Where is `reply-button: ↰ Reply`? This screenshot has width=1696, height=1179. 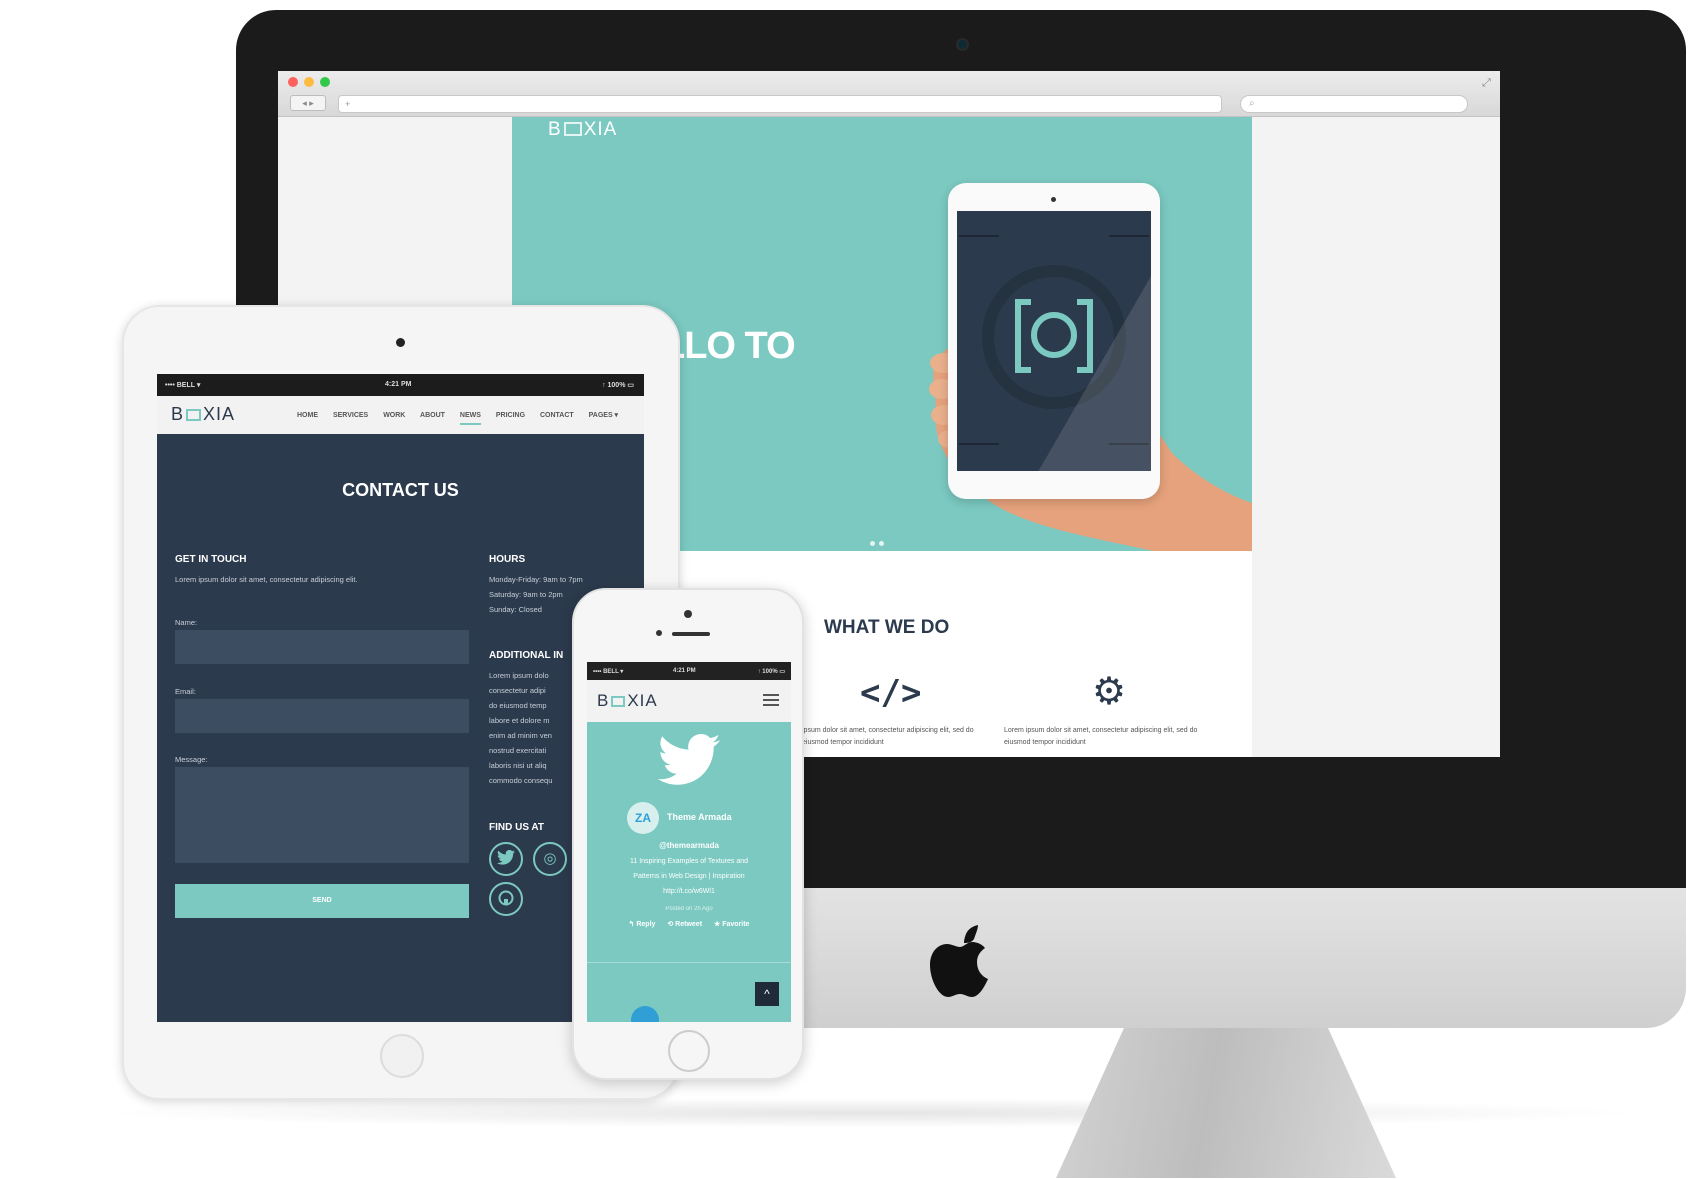
reply-button: ↰ Reply is located at coordinates (642, 924).